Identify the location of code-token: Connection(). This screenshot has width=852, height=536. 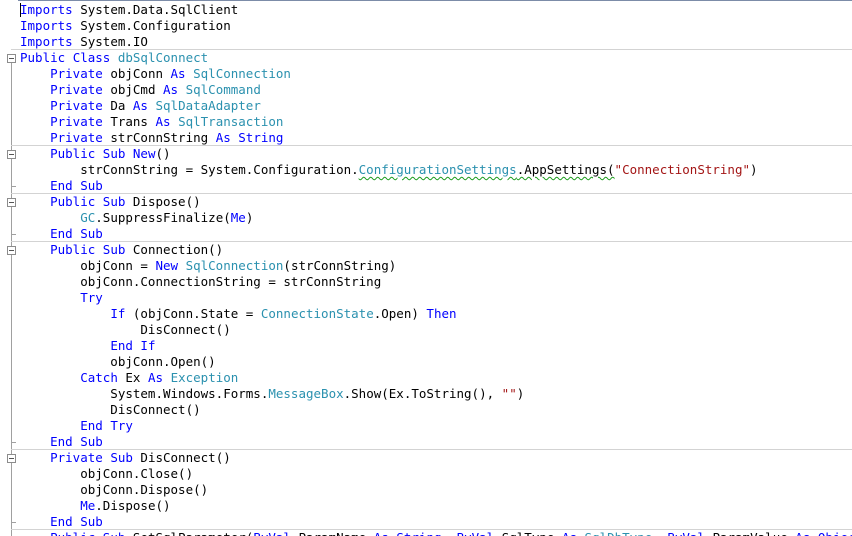
(174, 249).